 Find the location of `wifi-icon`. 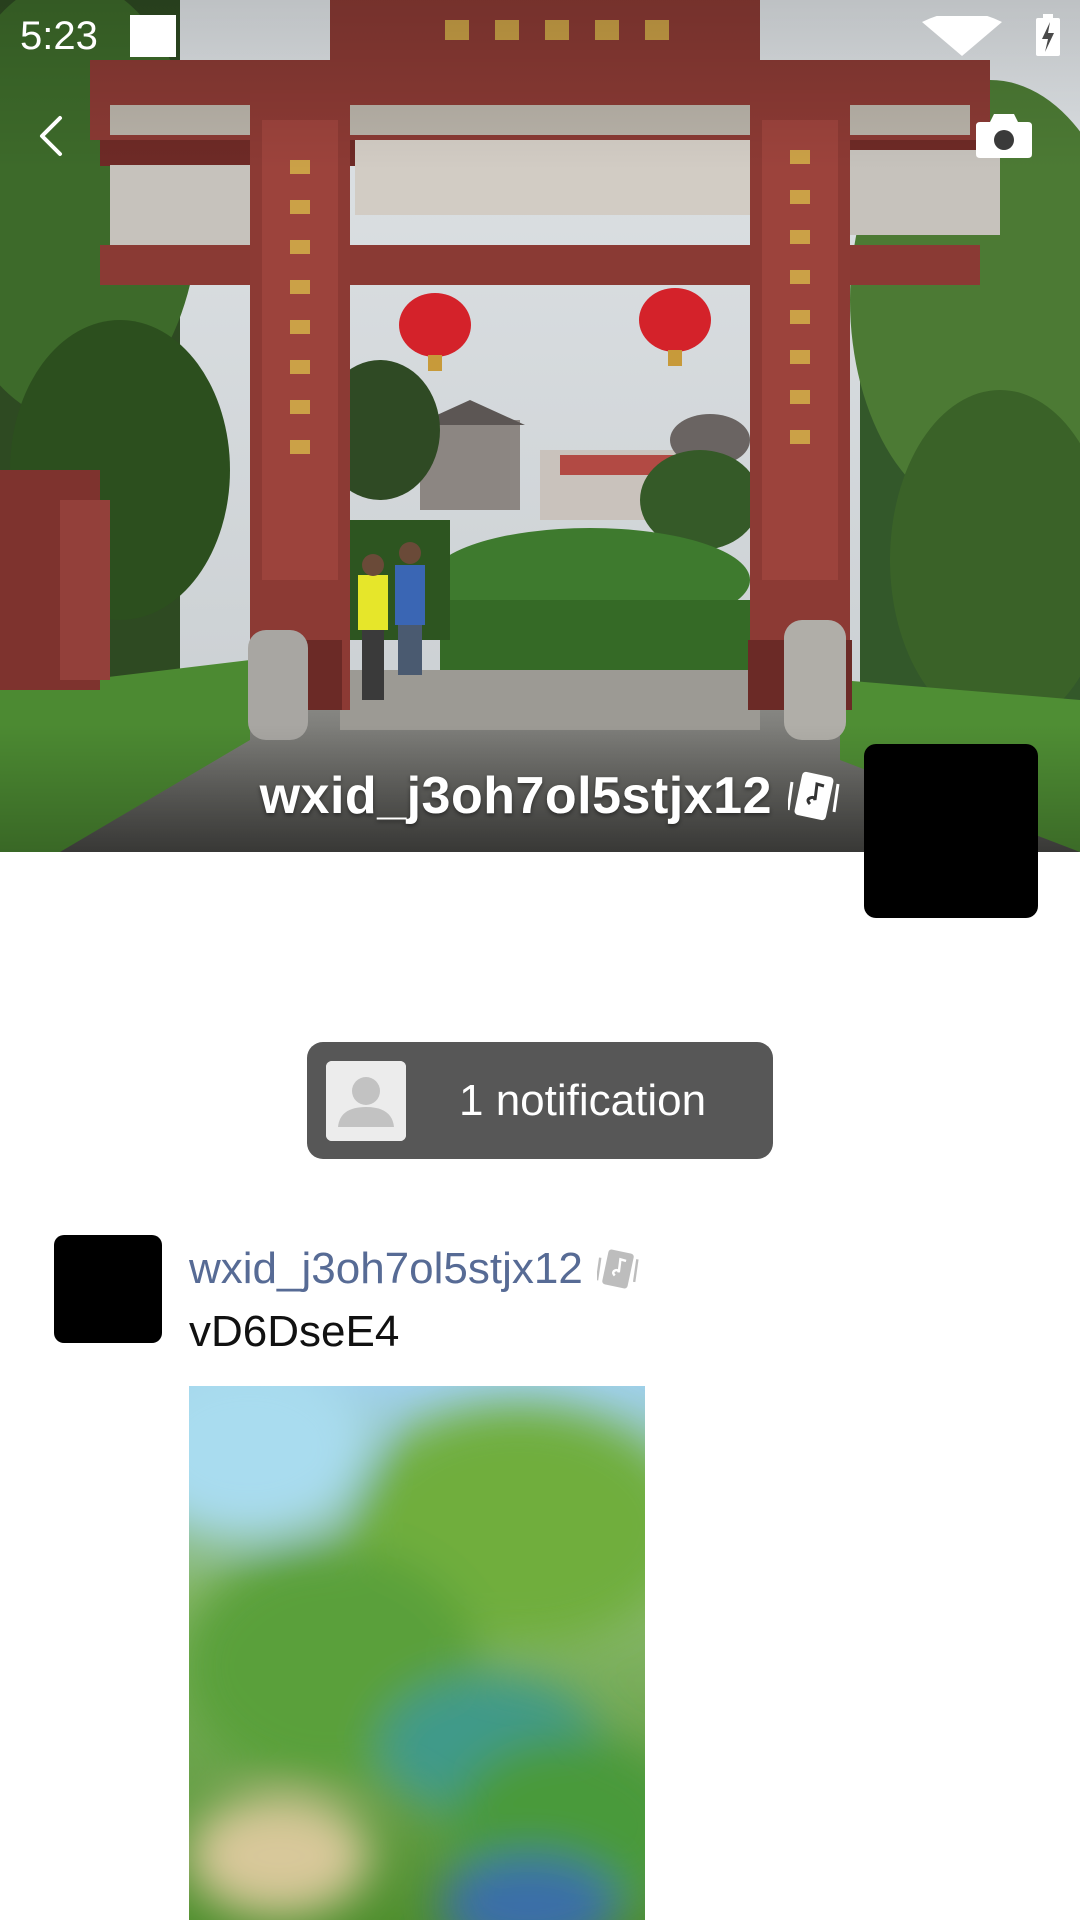

wifi-icon is located at coordinates (974, 36).